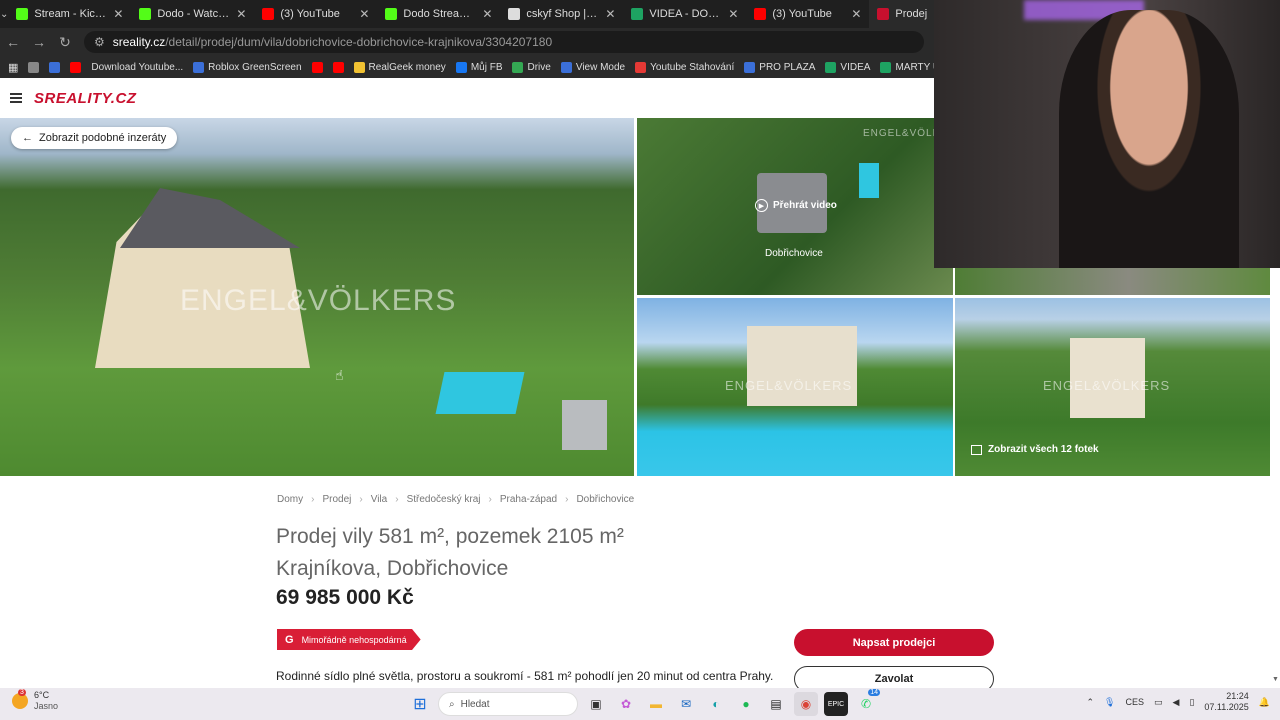  Describe the element at coordinates (831, 67) in the screenshot. I see `sheets-icon` at that location.